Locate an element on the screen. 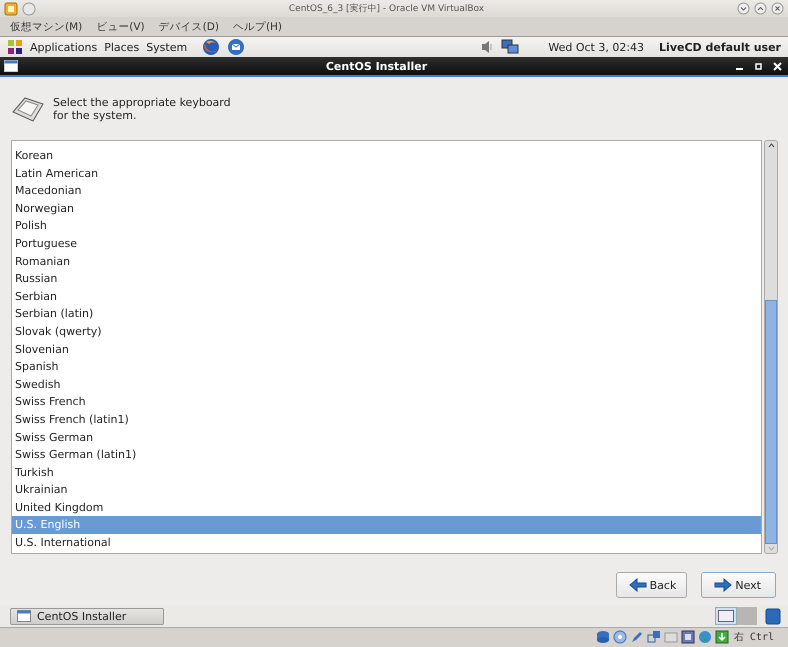 The width and height of the screenshot is (788, 647). speaker-icon is located at coordinates (487, 47).